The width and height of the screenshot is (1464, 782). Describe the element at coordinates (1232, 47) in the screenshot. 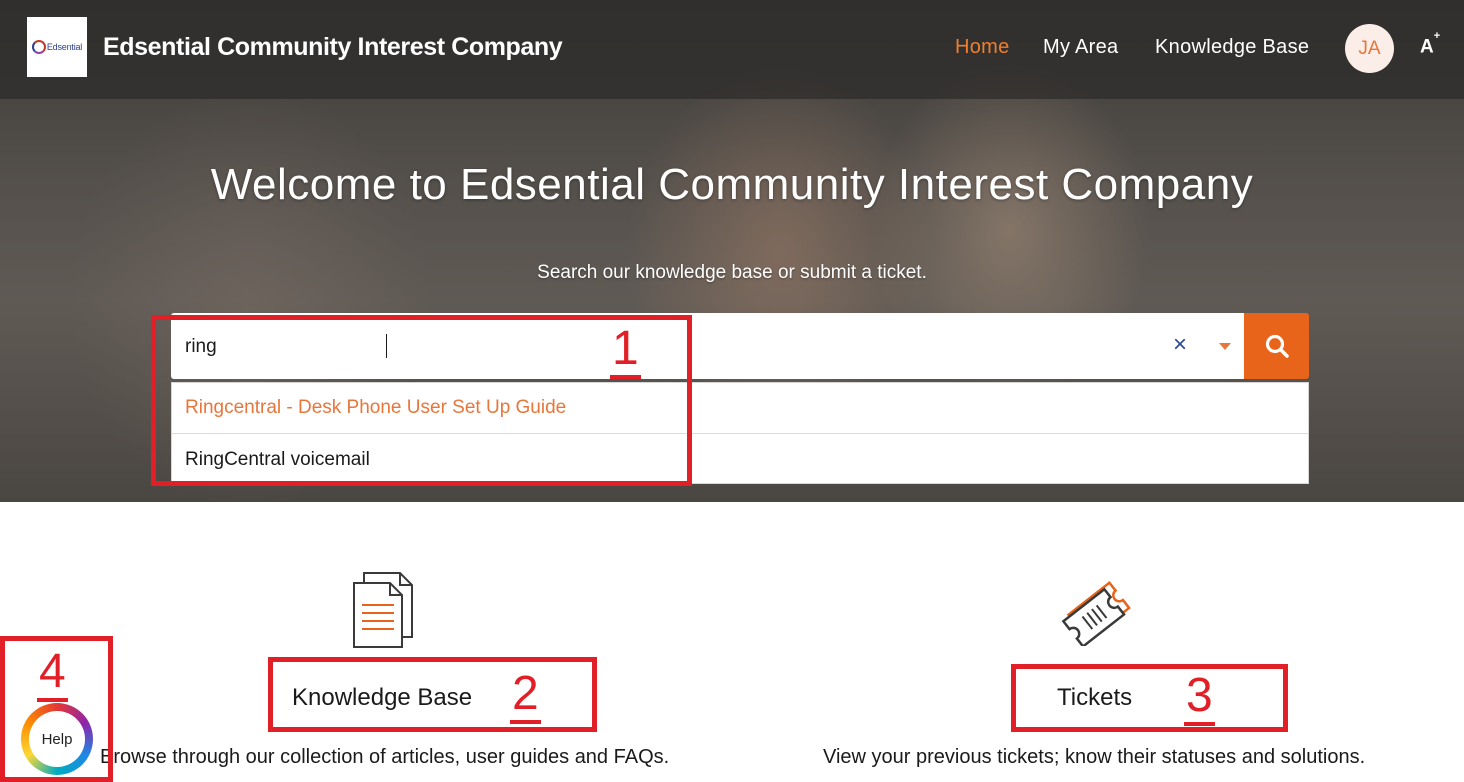

I see `nav-knowledge-base: Knowledge Base` at that location.